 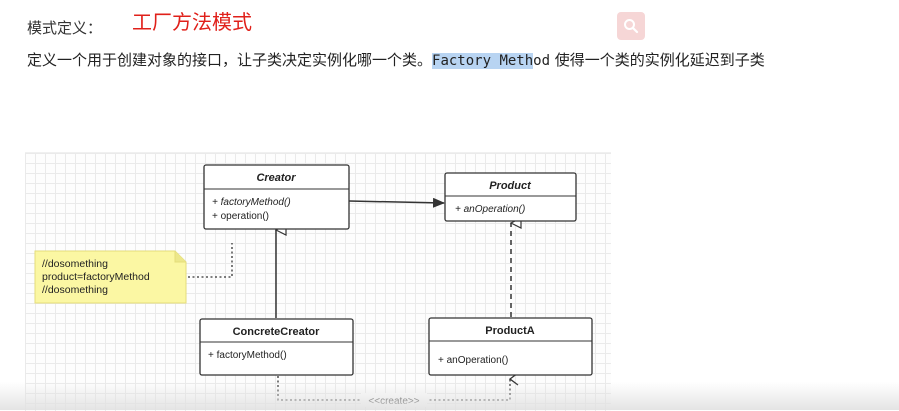 I want to click on search-button, so click(x=631, y=26).